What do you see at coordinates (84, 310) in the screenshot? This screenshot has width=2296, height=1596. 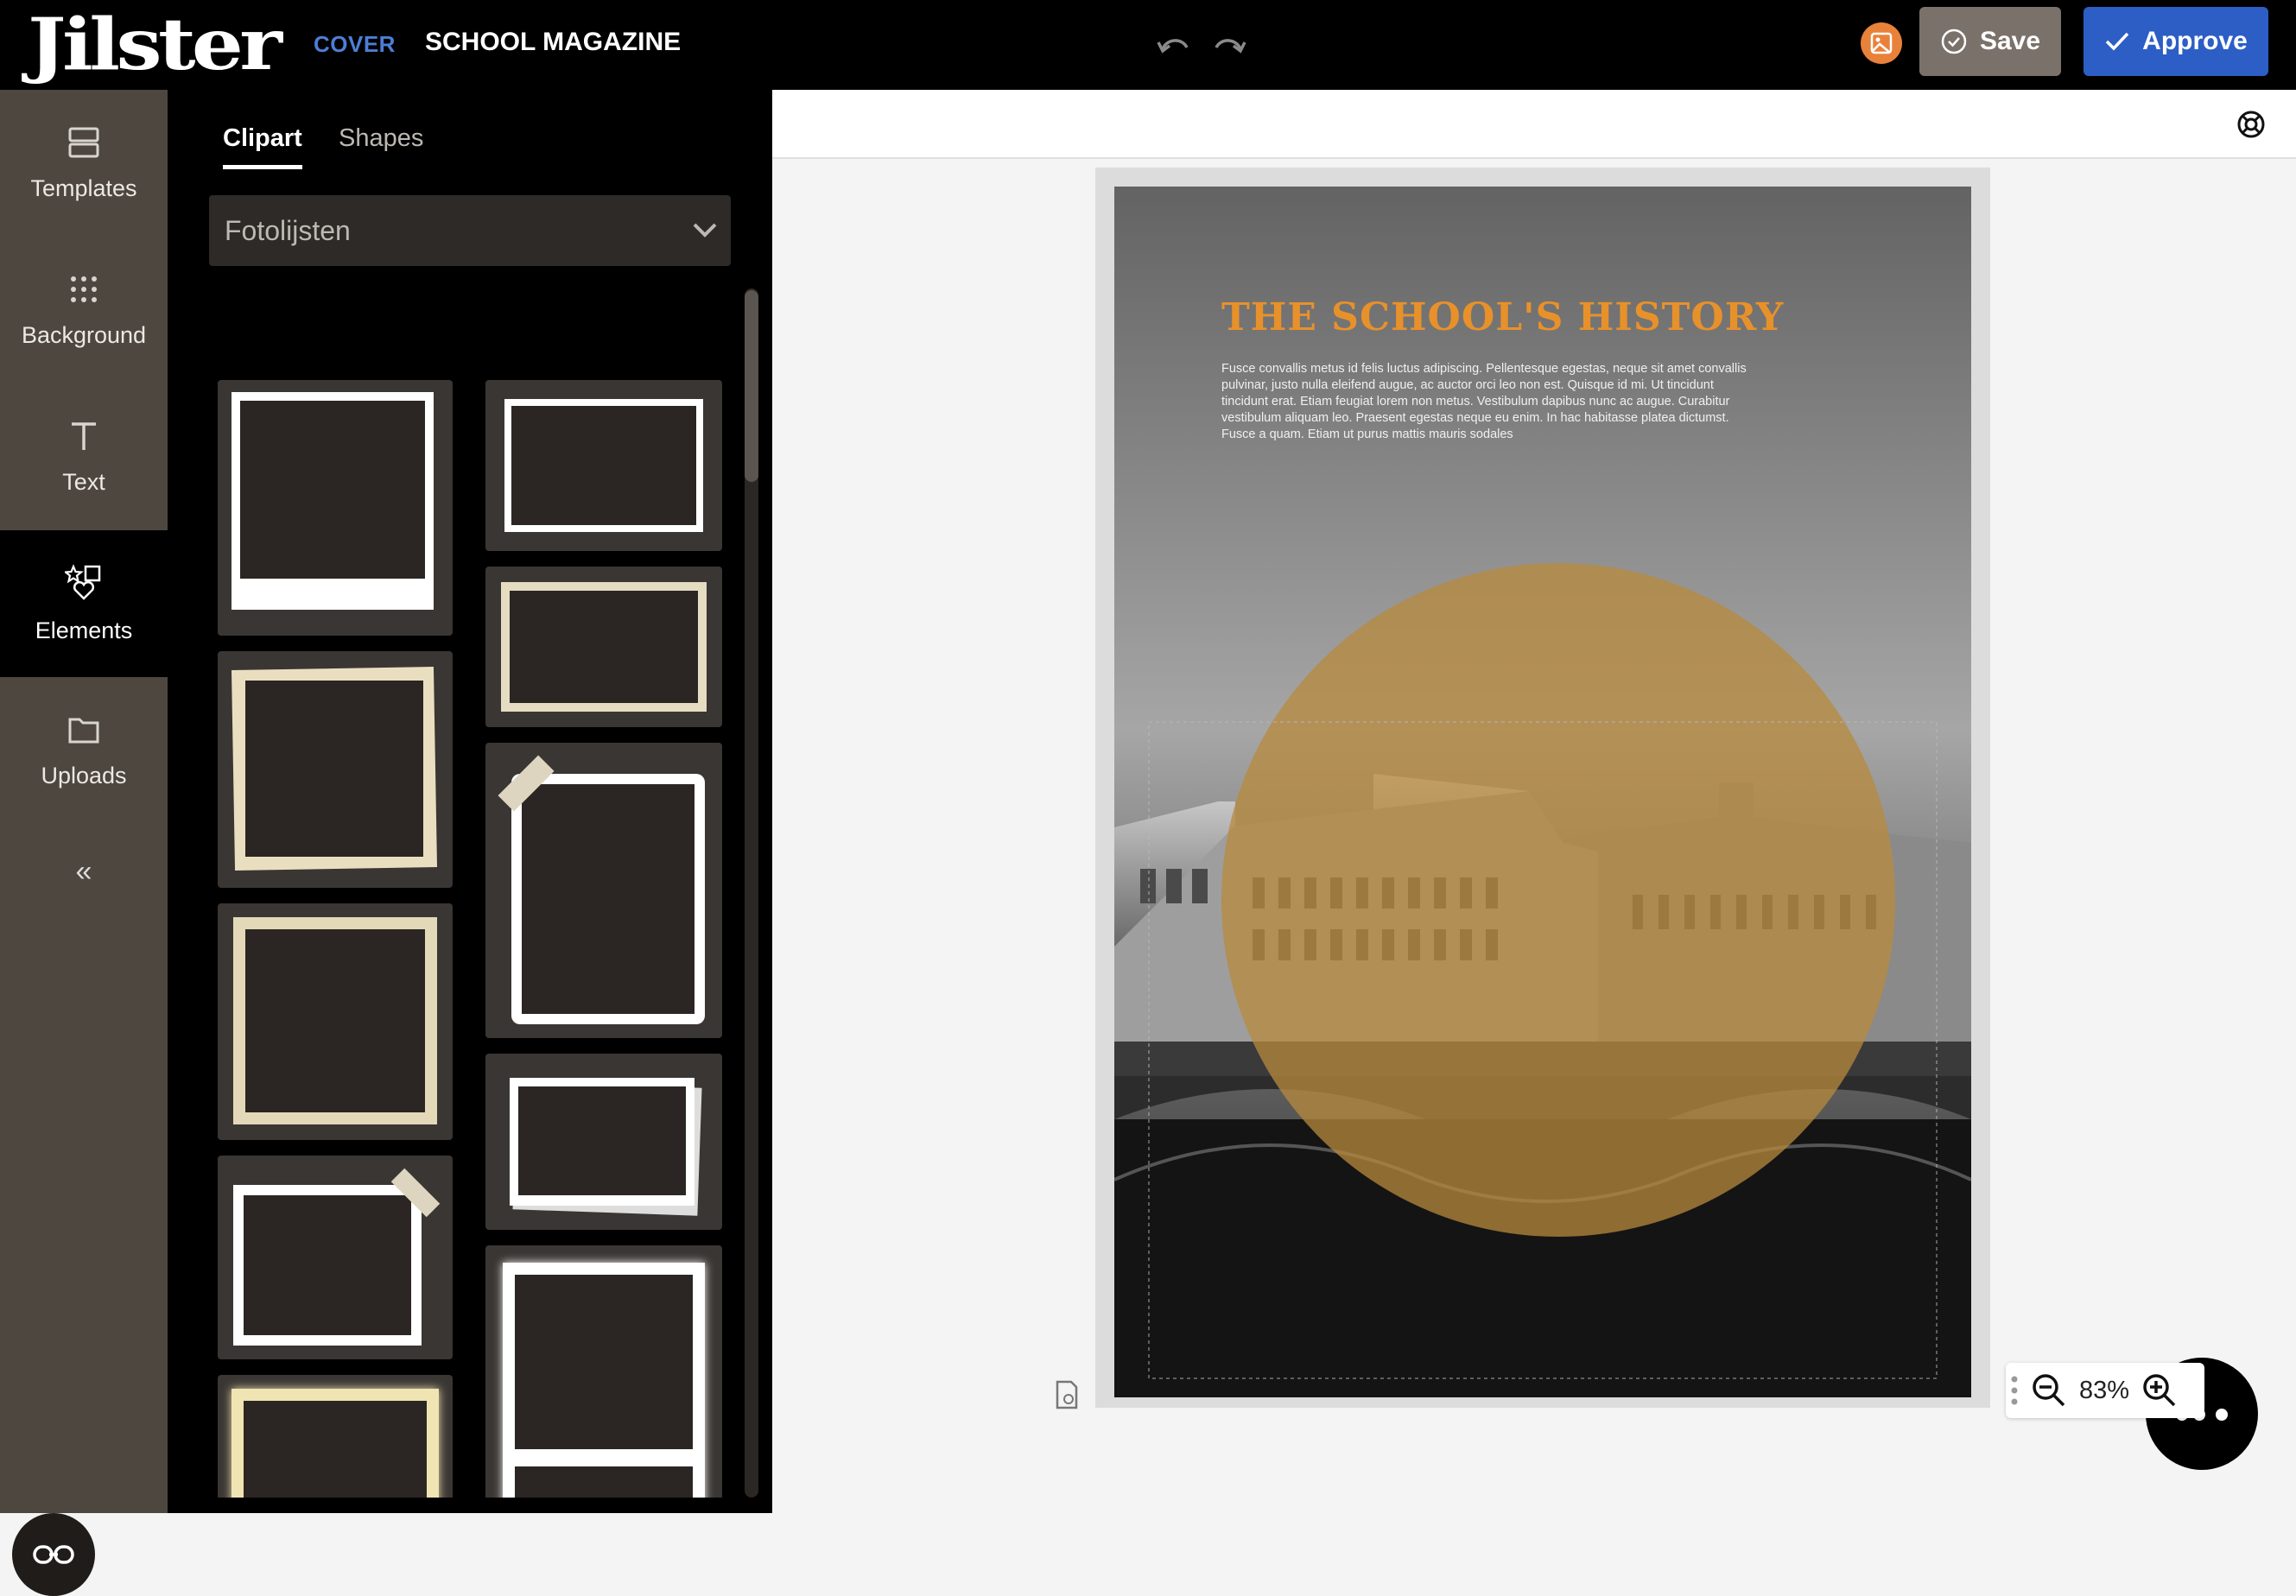 I see `sidebar-item-background: Background` at bounding box center [84, 310].